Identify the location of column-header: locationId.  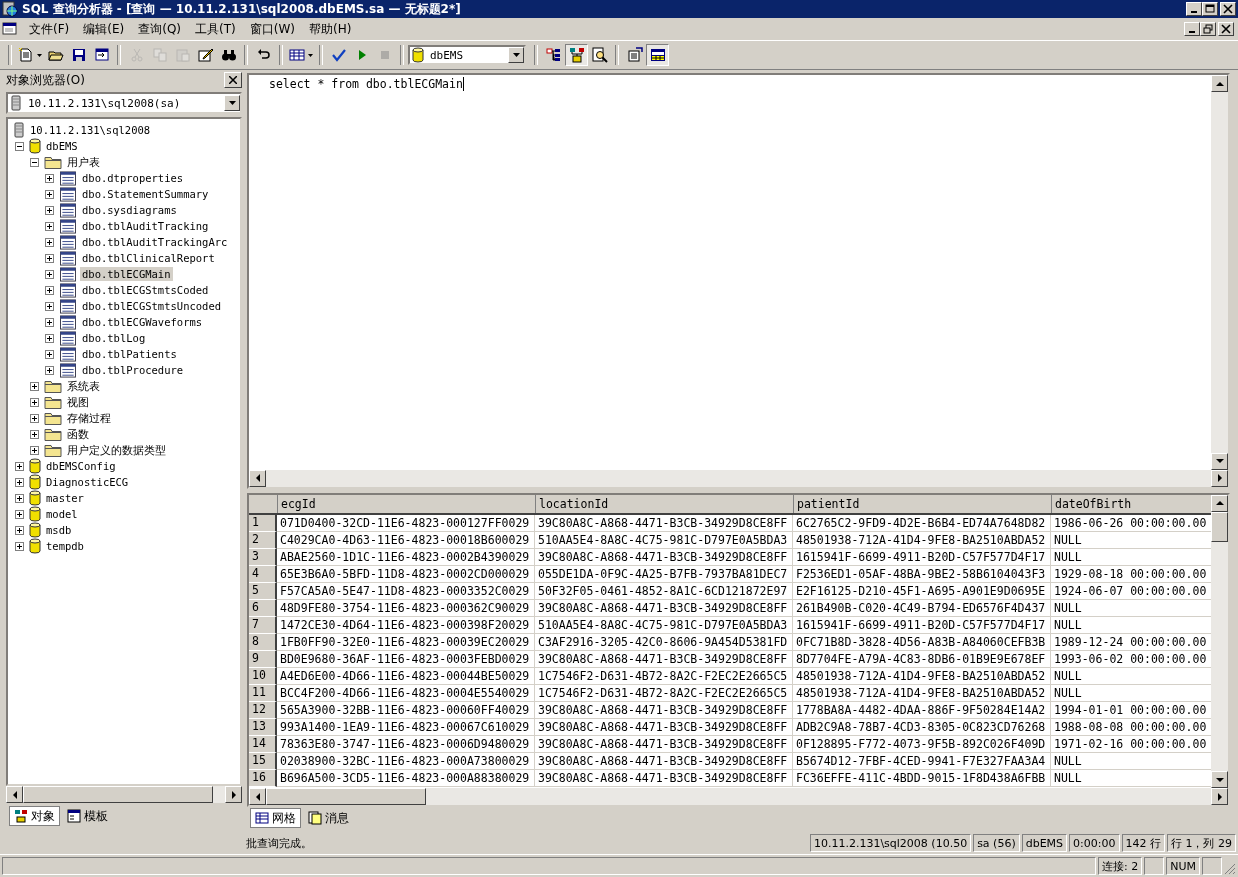
(665, 503).